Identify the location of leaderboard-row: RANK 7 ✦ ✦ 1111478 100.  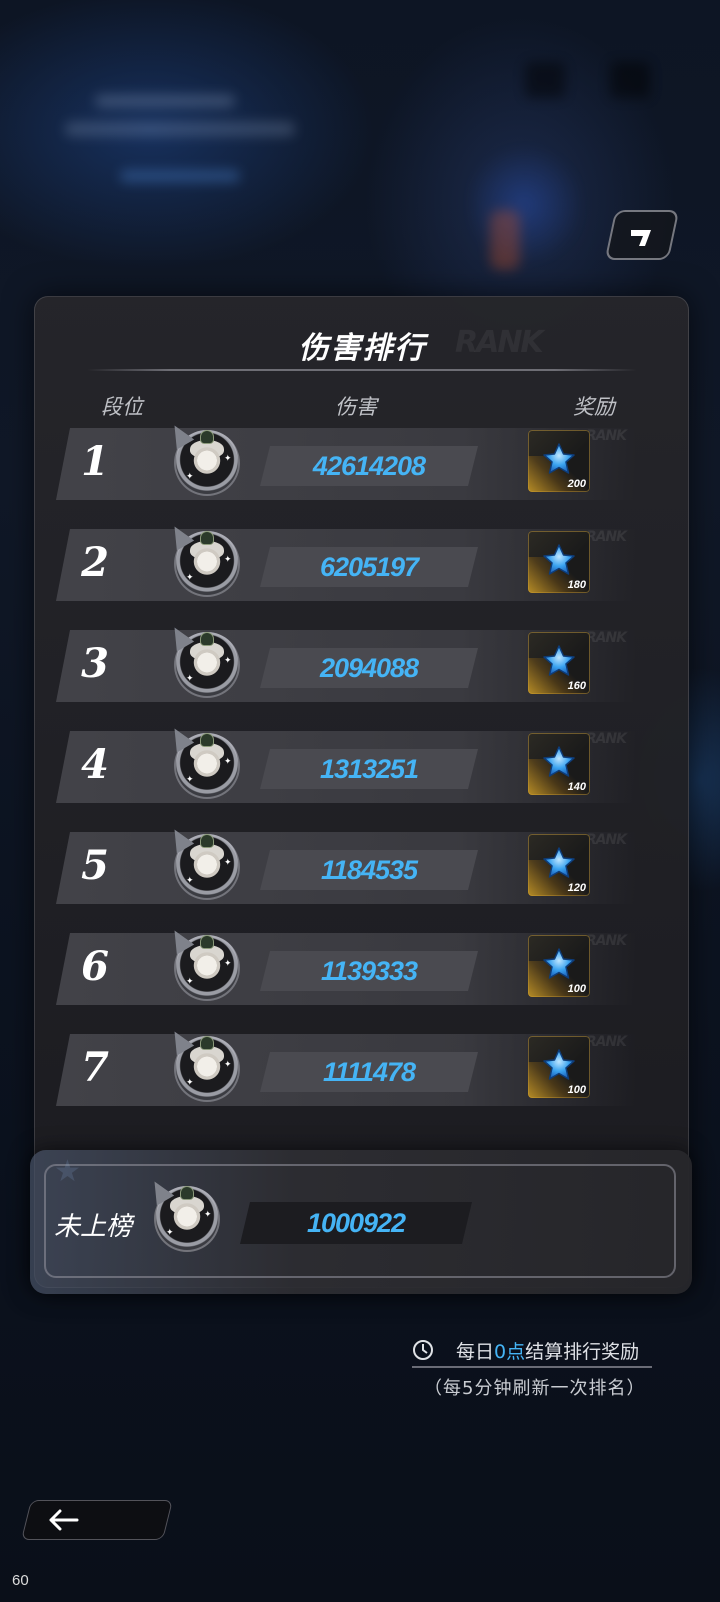
(346, 1068).